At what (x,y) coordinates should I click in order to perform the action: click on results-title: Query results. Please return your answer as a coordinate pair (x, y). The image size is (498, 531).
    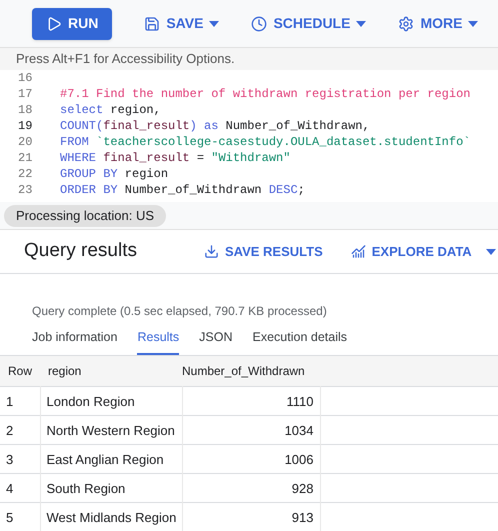
    Looking at the image, I should click on (81, 251).